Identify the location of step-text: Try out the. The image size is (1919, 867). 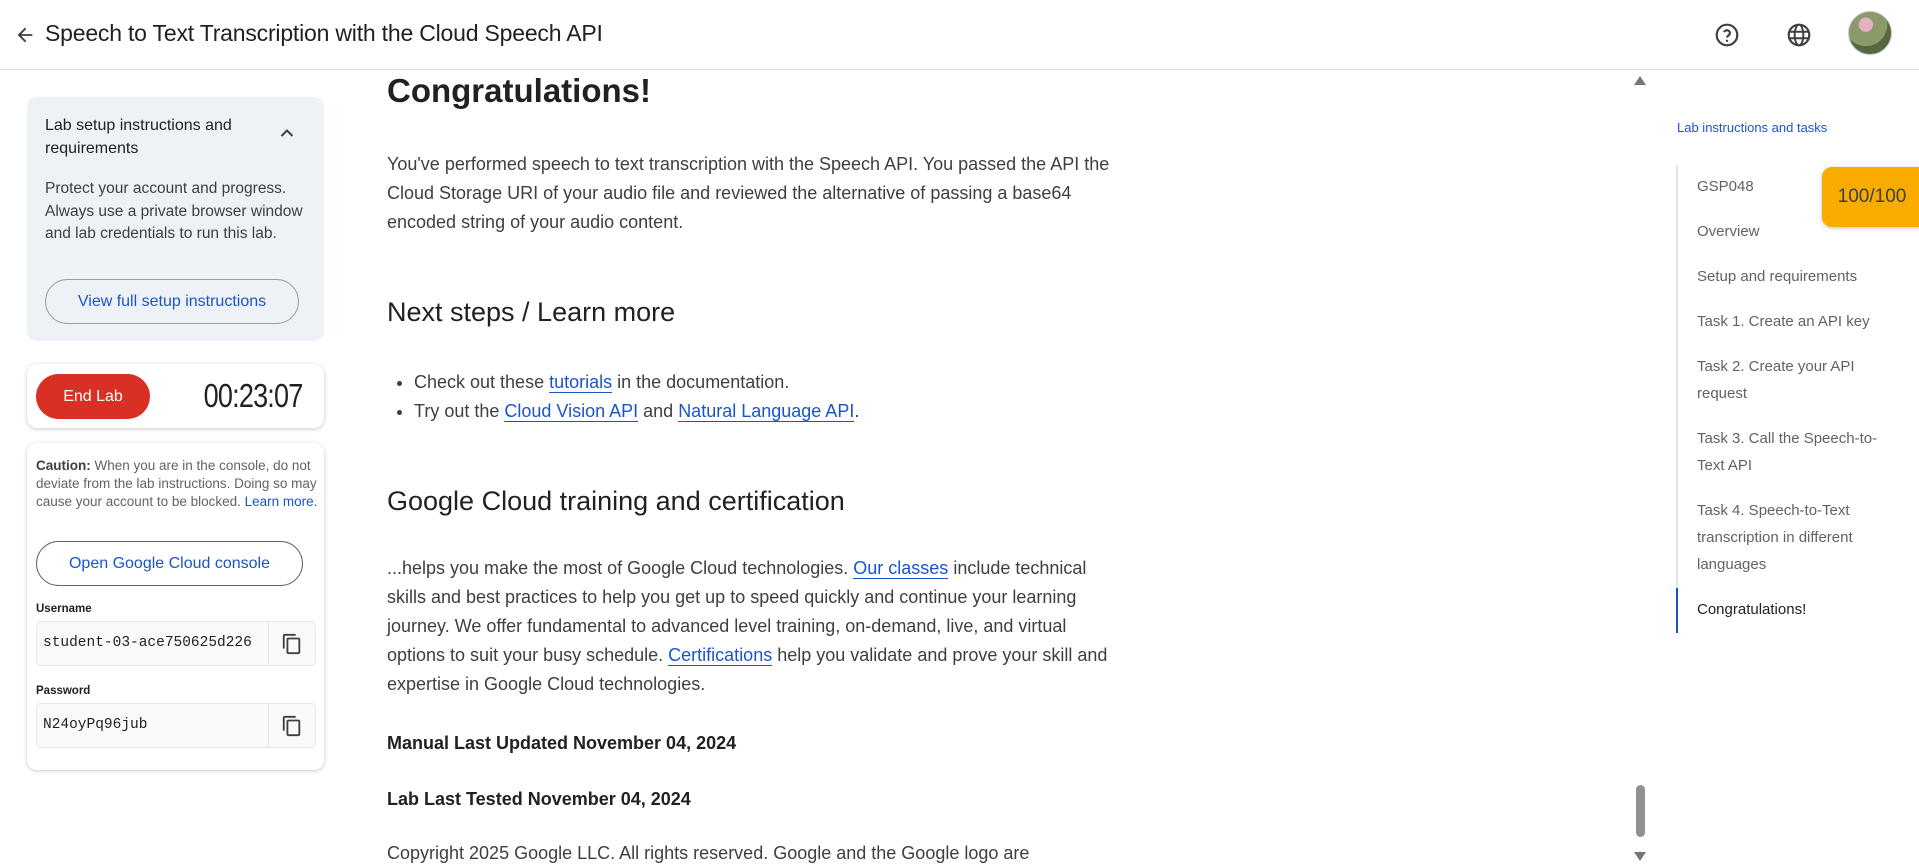
(459, 410).